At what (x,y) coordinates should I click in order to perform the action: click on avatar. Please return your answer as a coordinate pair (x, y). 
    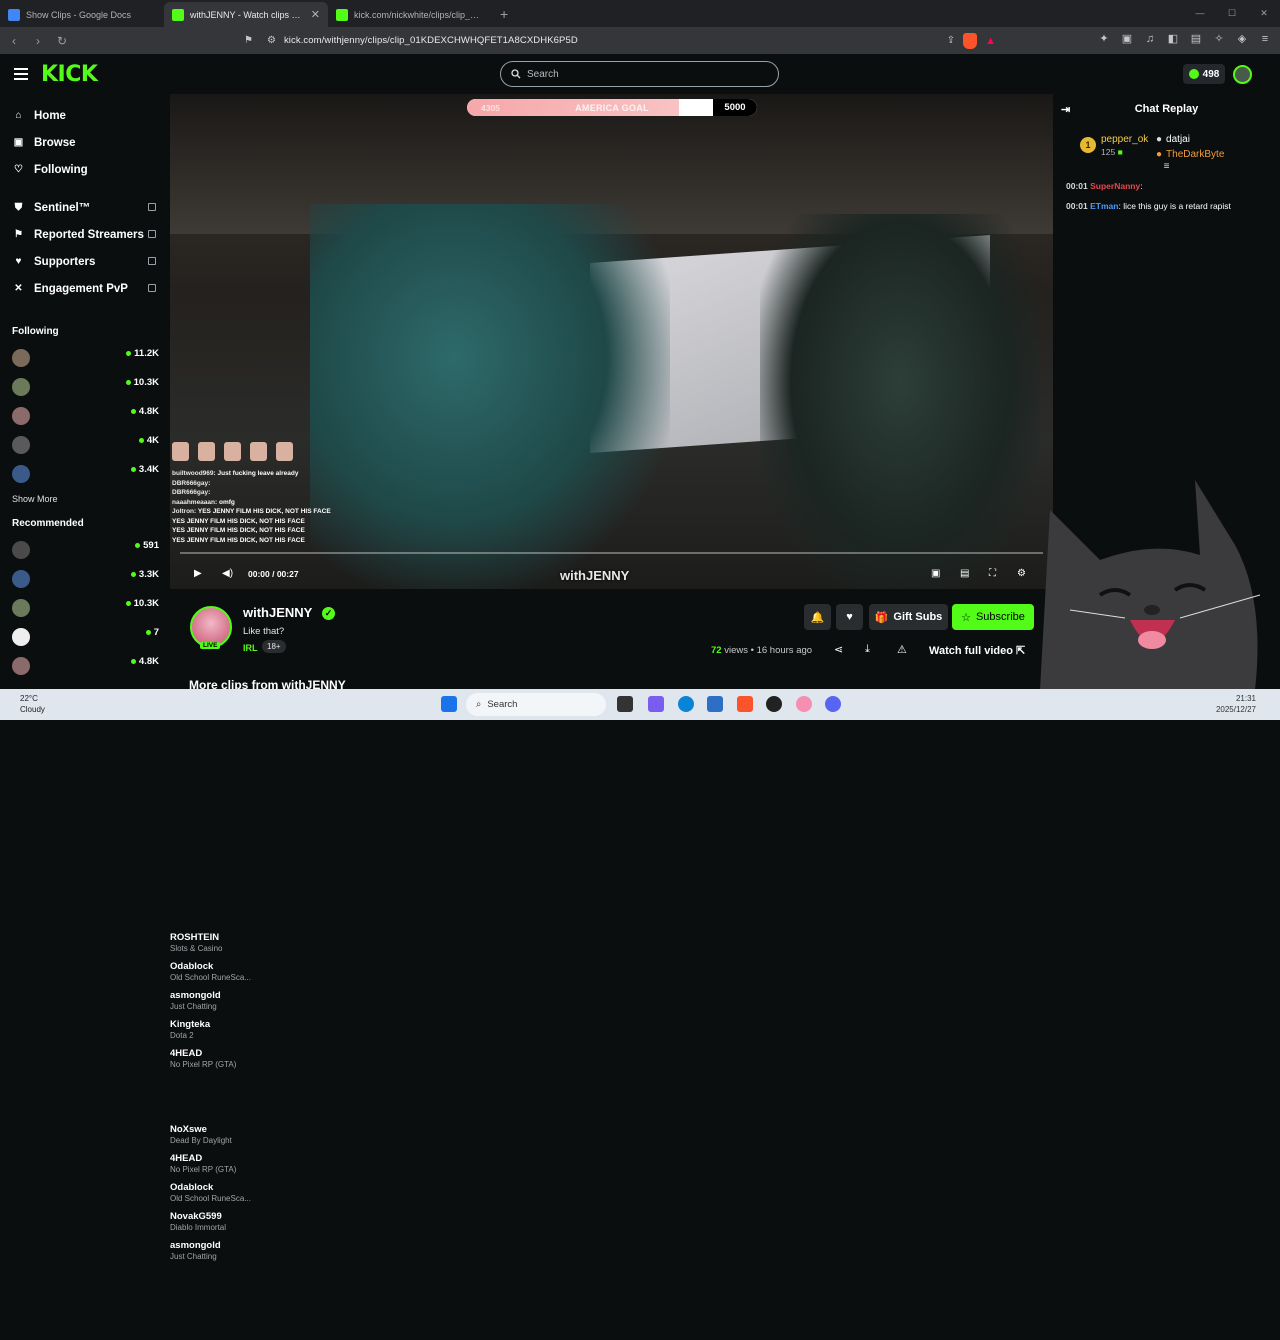
    Looking at the image, I should click on (21, 473).